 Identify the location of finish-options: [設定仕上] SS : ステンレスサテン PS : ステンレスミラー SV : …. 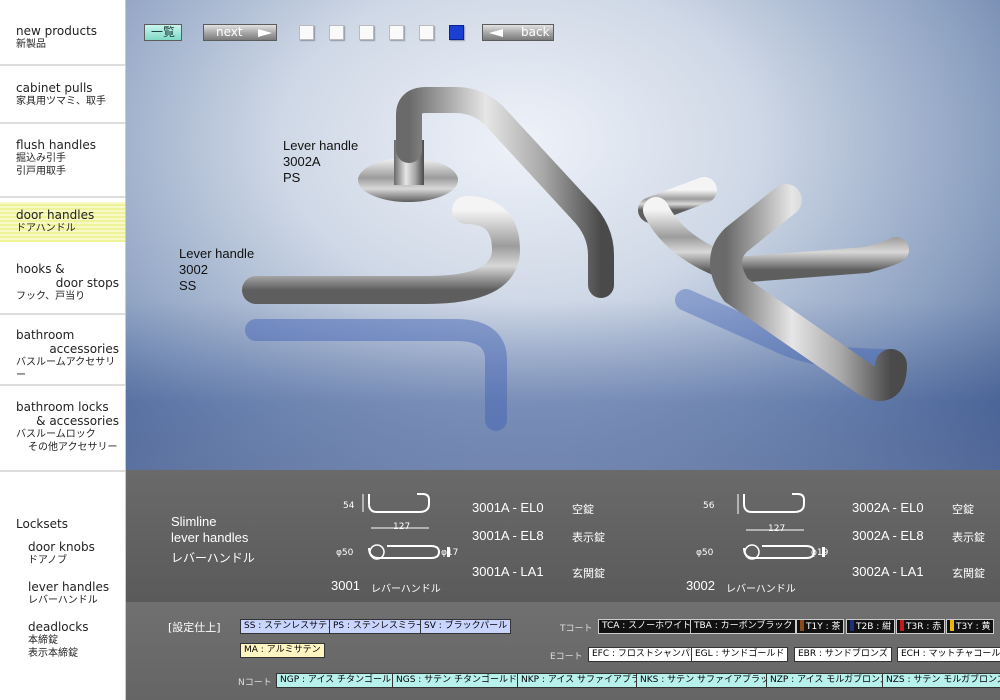
(563, 651).